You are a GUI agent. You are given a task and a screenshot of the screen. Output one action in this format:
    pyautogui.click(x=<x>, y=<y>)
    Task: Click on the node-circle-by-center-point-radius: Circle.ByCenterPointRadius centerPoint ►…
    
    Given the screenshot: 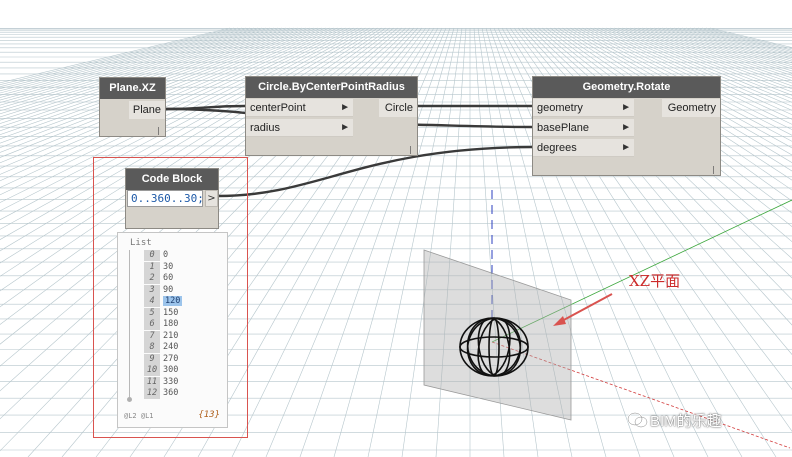 What is the action you would take?
    pyautogui.click(x=331, y=116)
    